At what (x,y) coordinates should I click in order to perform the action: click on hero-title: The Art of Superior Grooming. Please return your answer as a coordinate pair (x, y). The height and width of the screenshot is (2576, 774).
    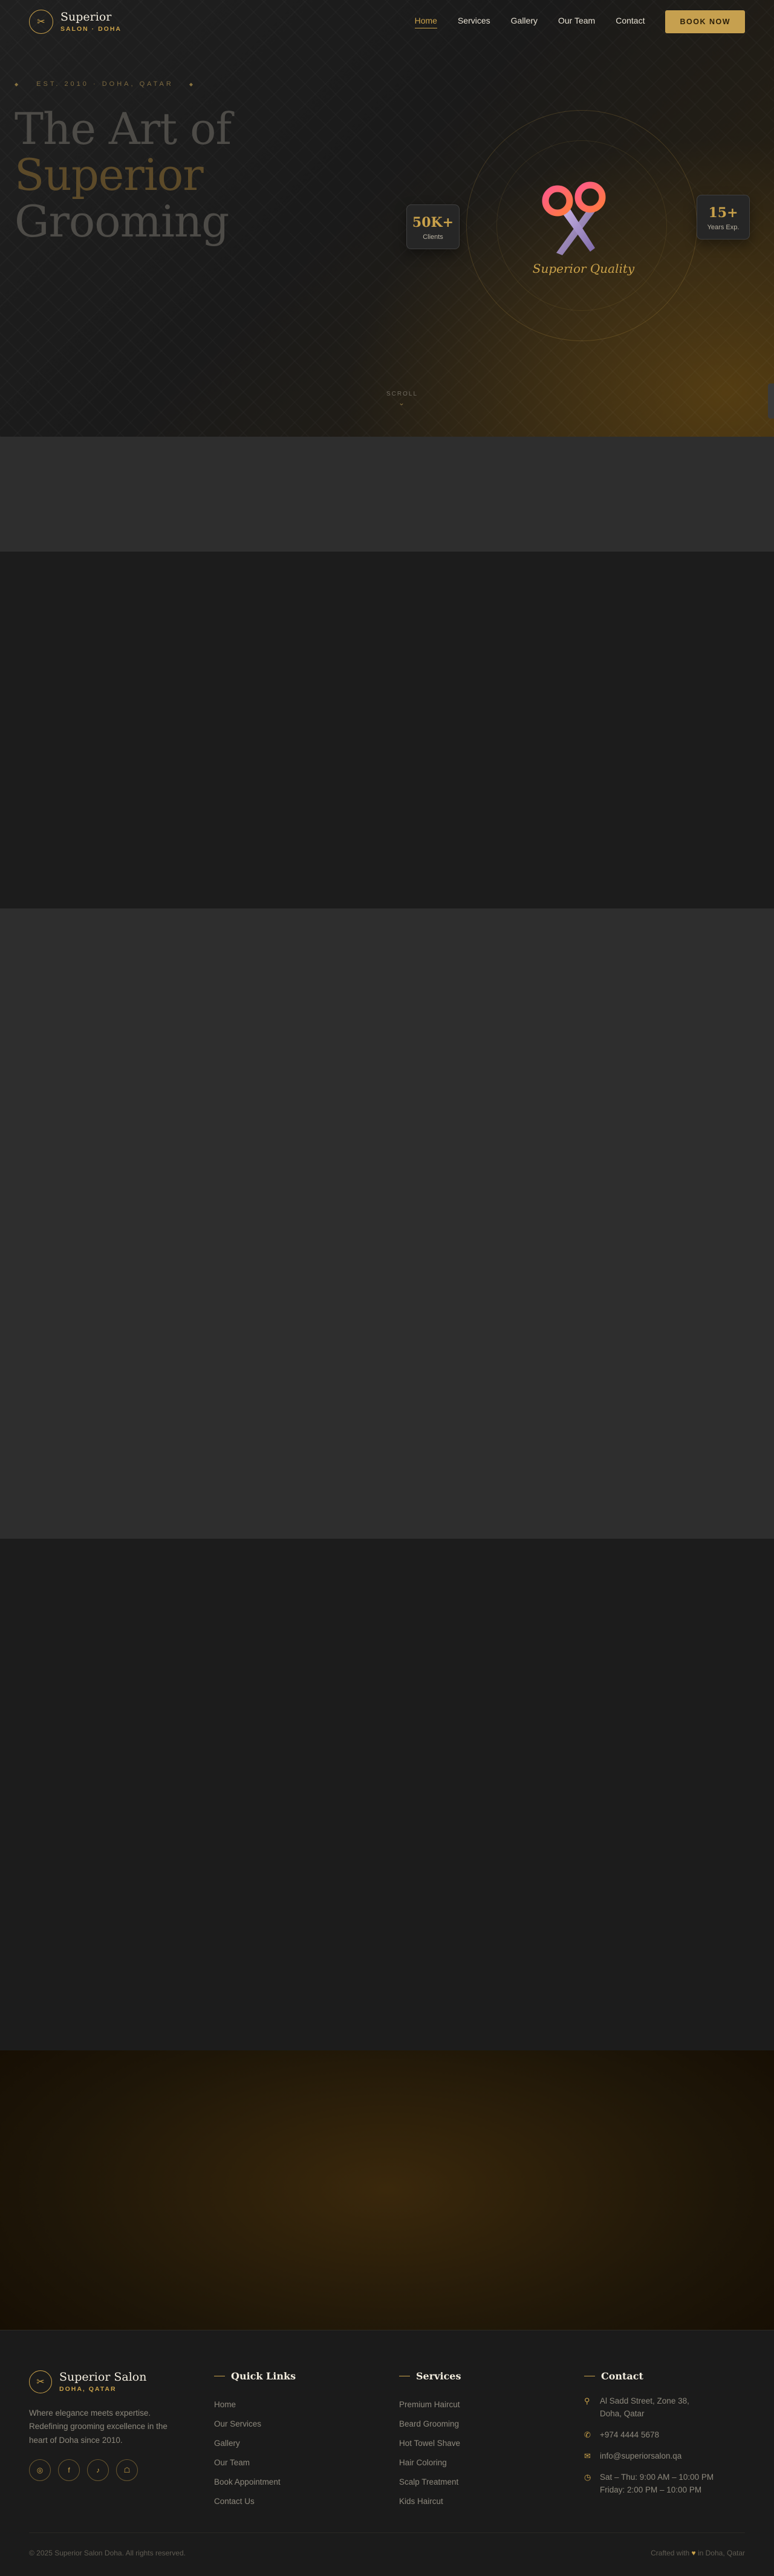
    Looking at the image, I should click on (123, 175).